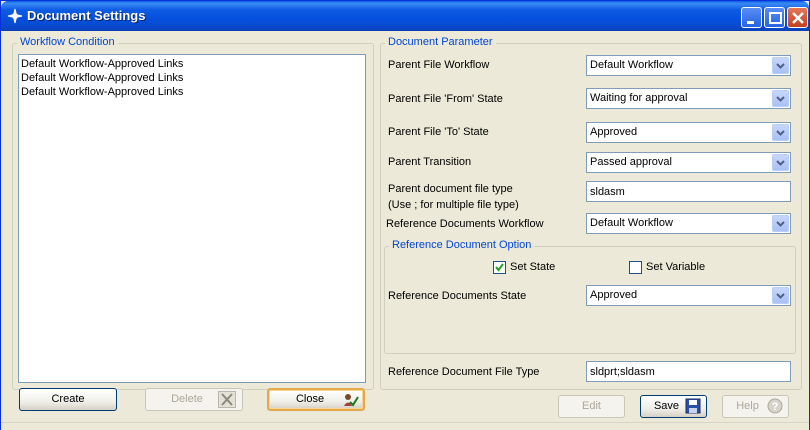  Describe the element at coordinates (187, 399) in the screenshot. I see `delete-label: Delete` at that location.